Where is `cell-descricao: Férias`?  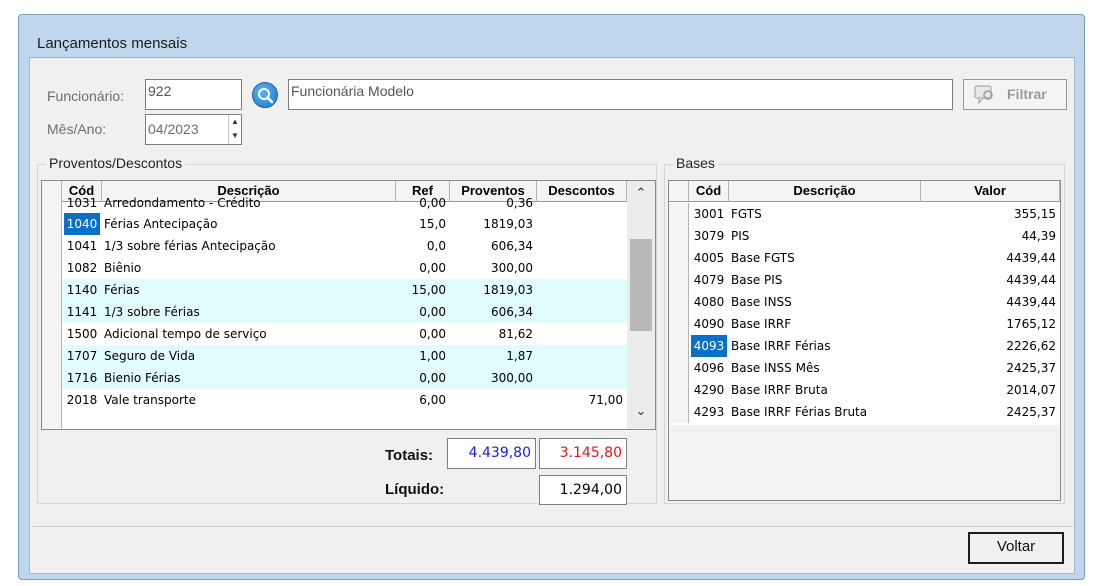 cell-descricao: Férias is located at coordinates (249, 290).